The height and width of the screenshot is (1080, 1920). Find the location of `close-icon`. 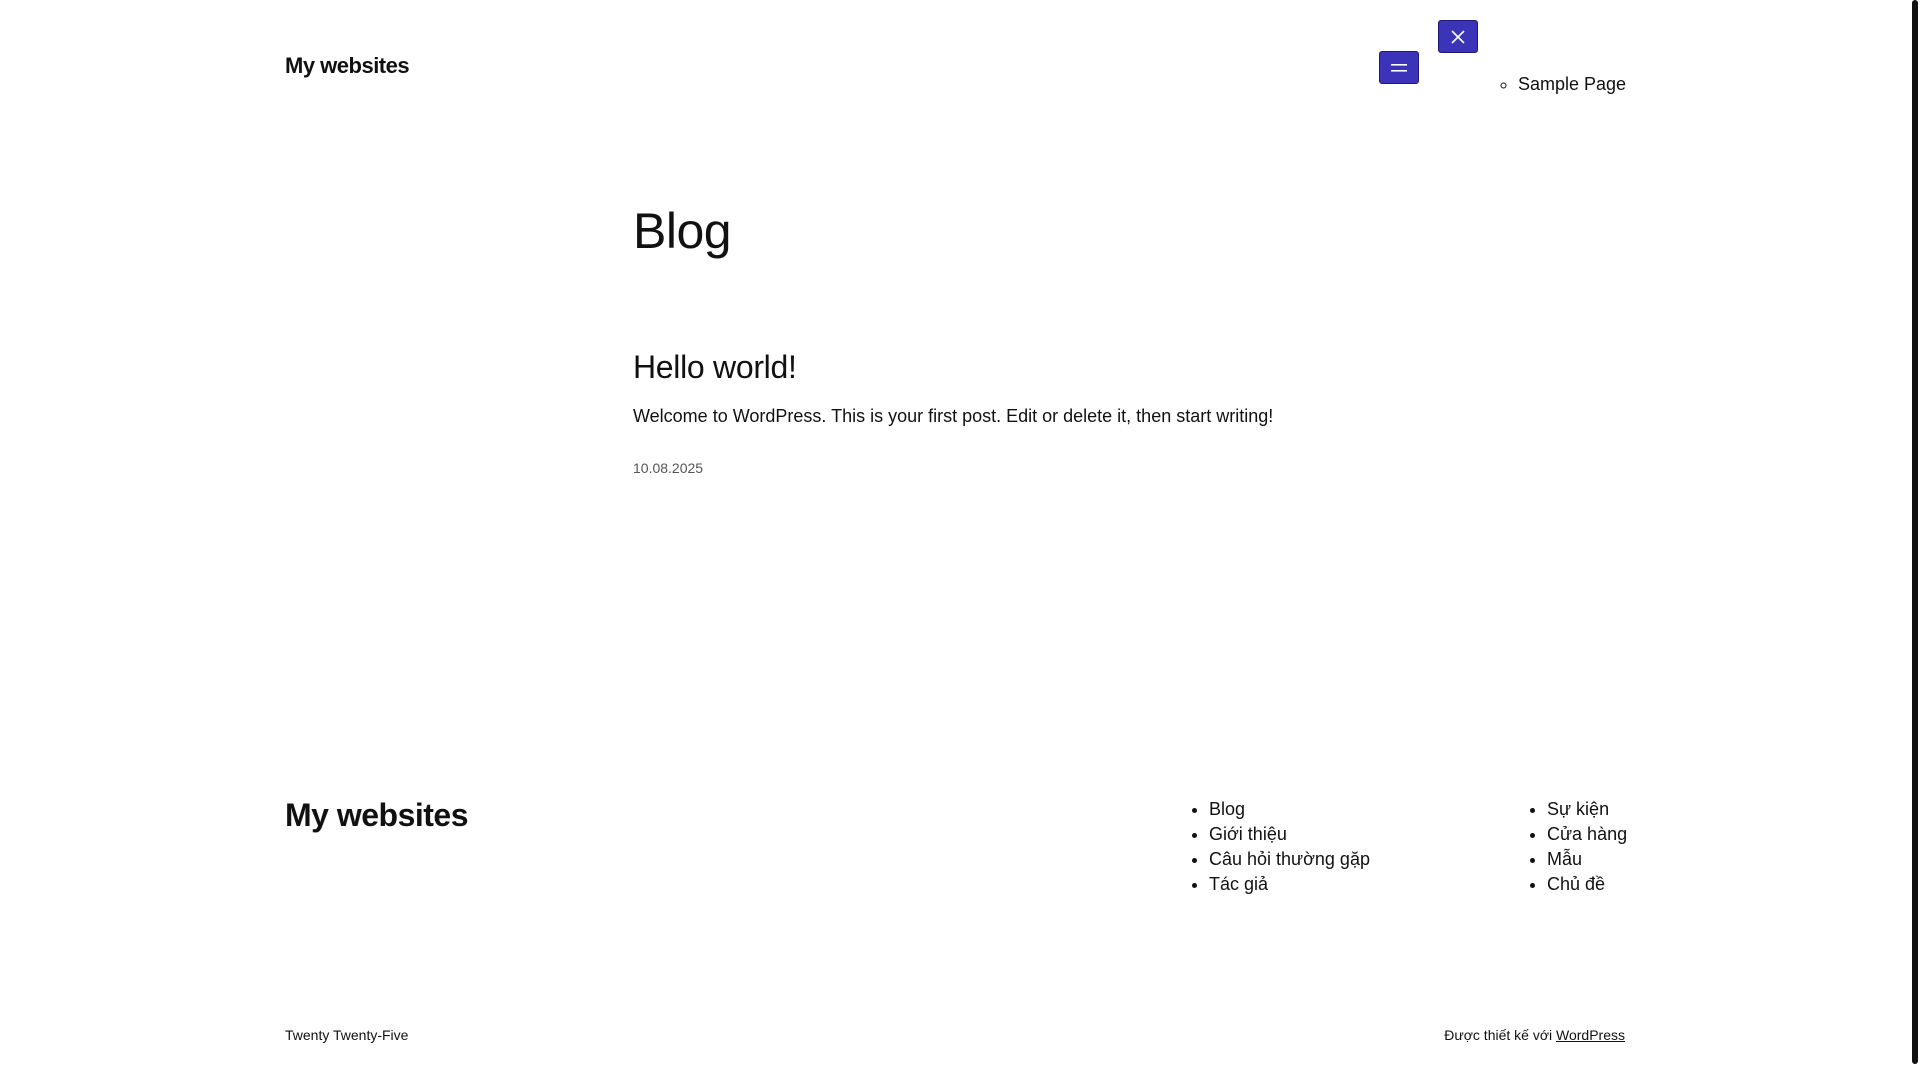

close-icon is located at coordinates (1458, 36).